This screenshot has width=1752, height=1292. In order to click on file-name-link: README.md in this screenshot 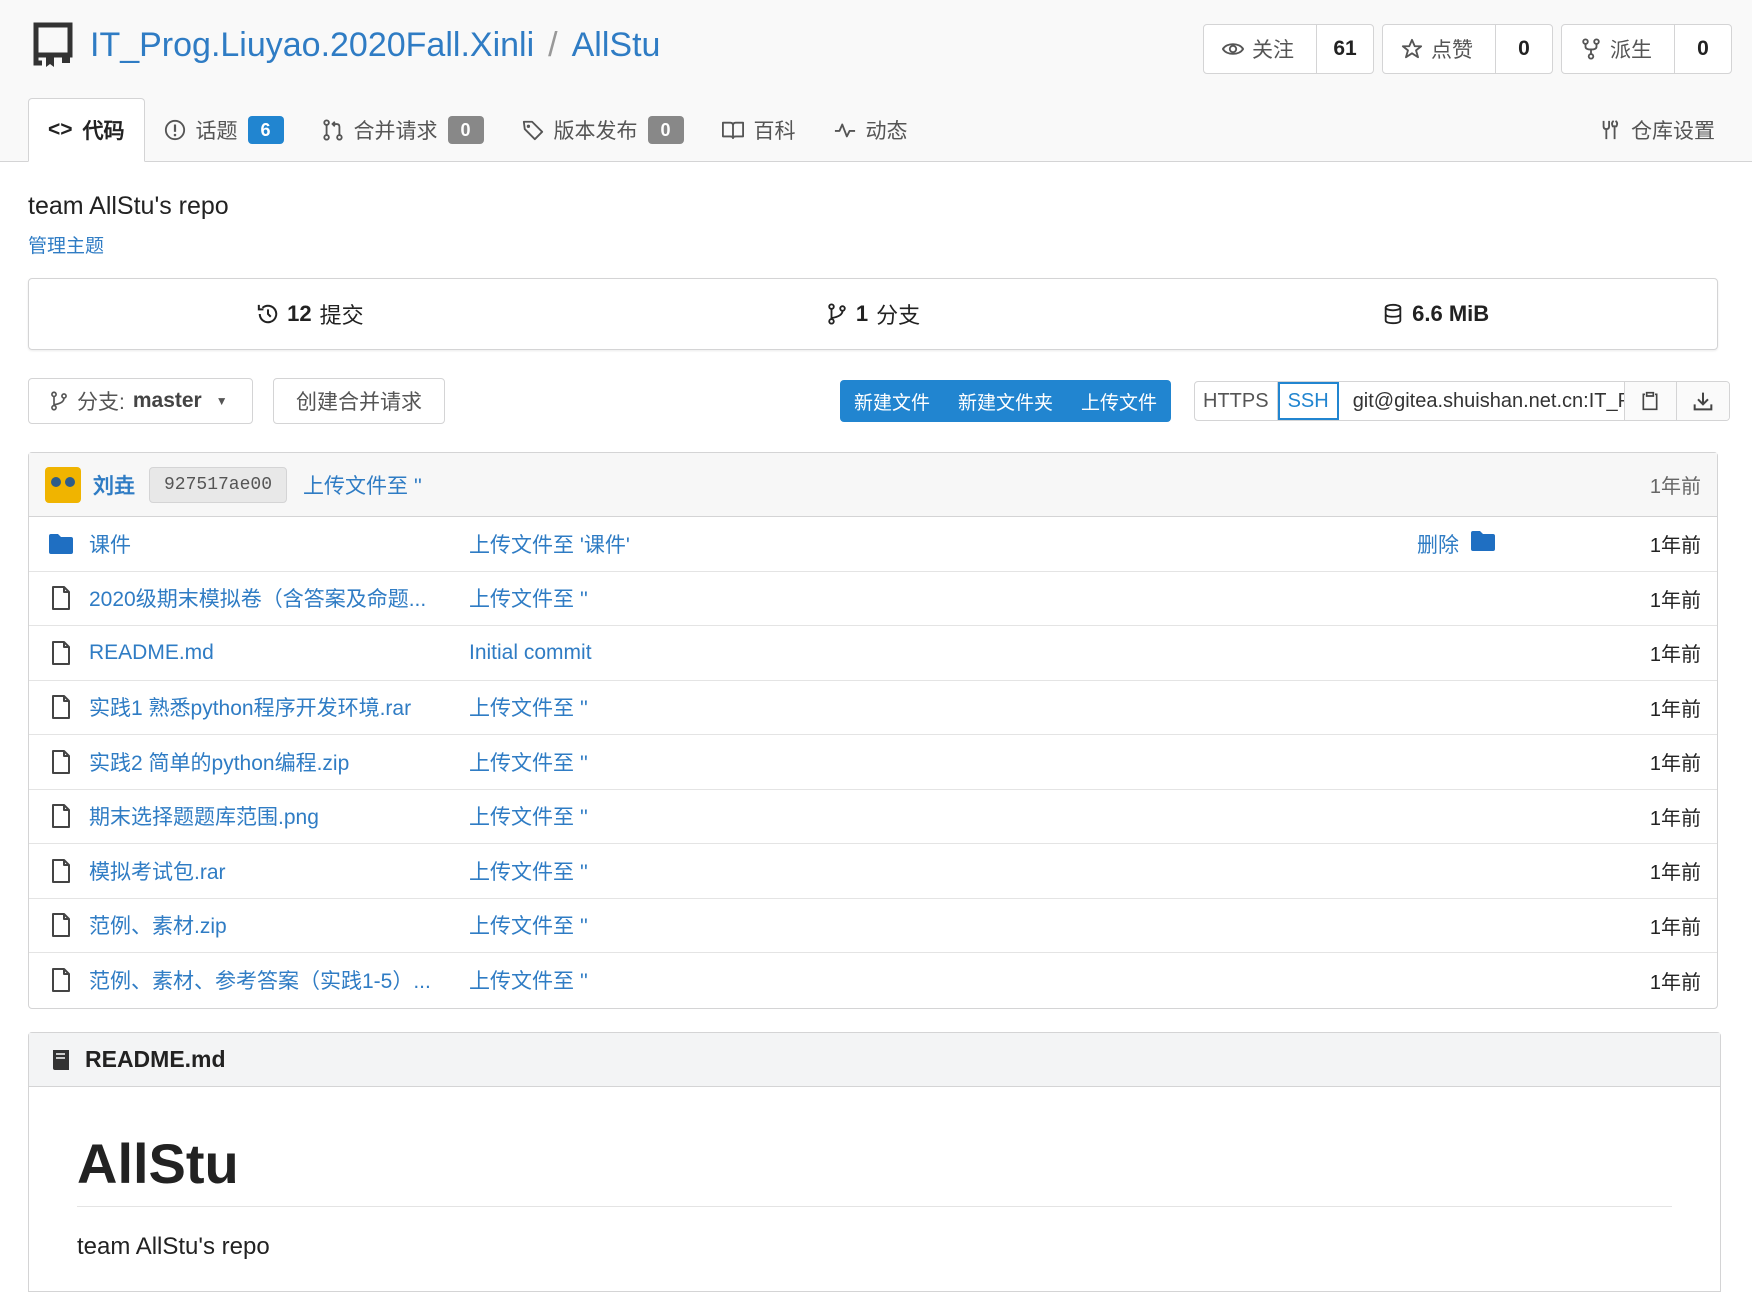, I will do `click(261, 653)`.